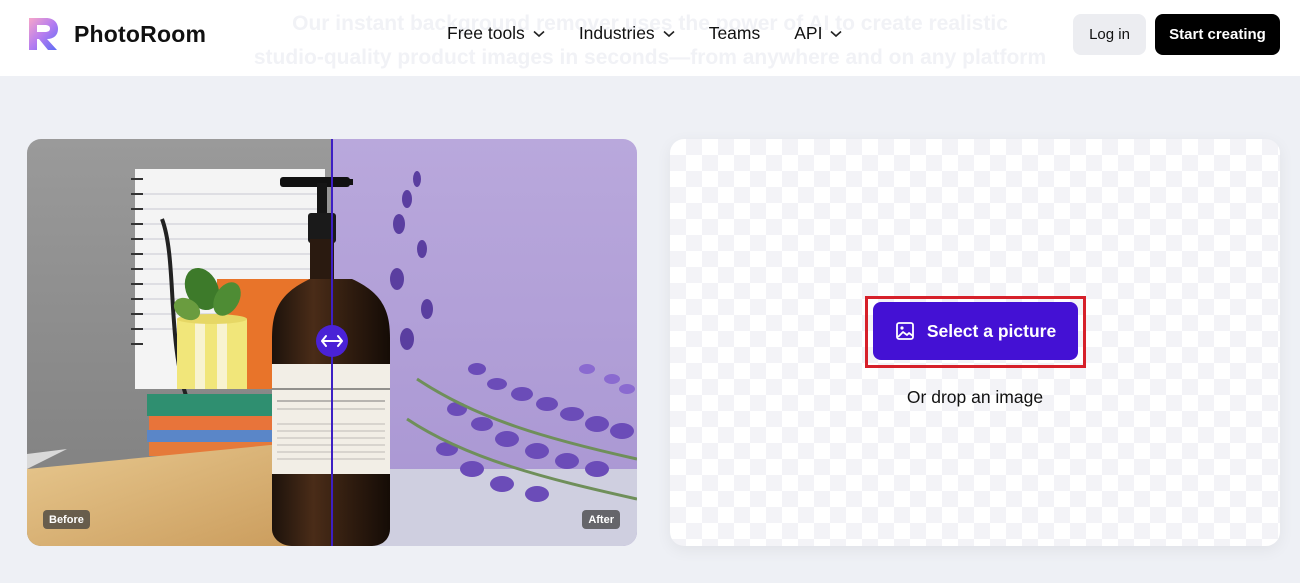 The image size is (1300, 583). I want to click on menu-teams: Teams, so click(735, 33).